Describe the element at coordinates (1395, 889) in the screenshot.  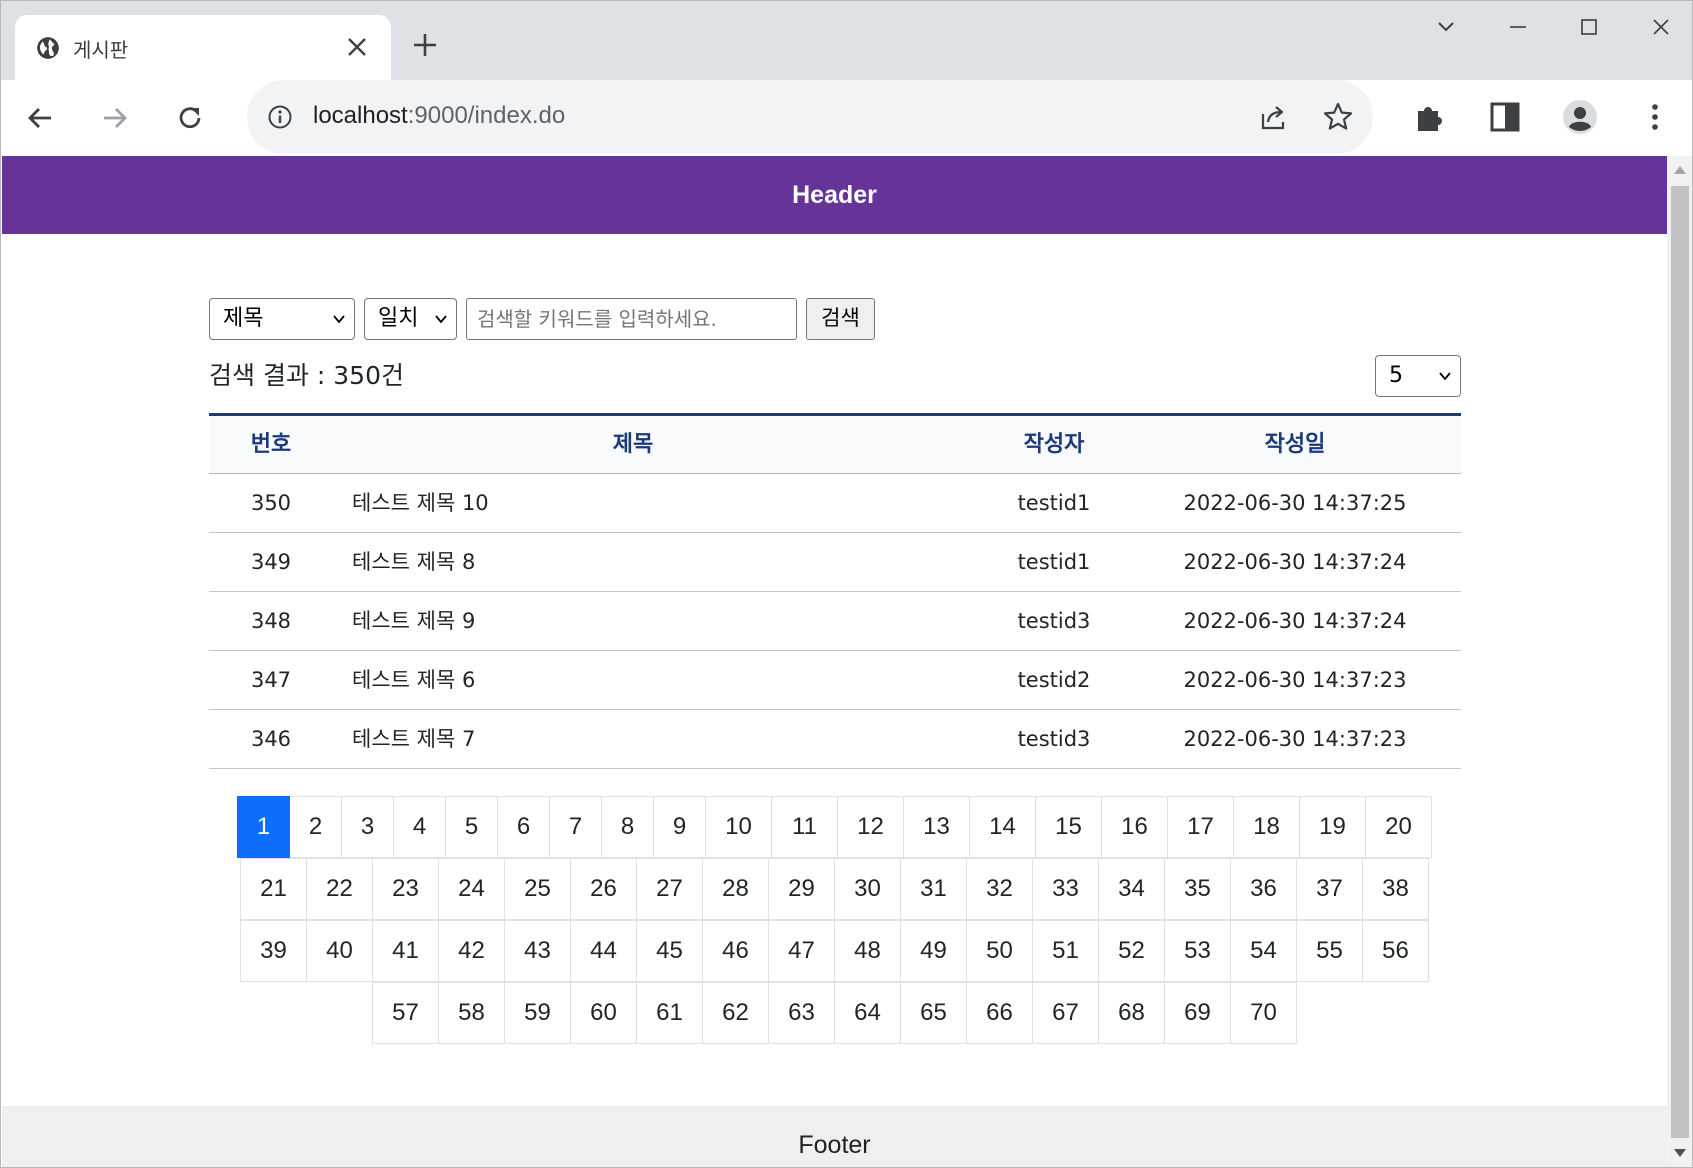
I see `page-link-38: 38` at that location.